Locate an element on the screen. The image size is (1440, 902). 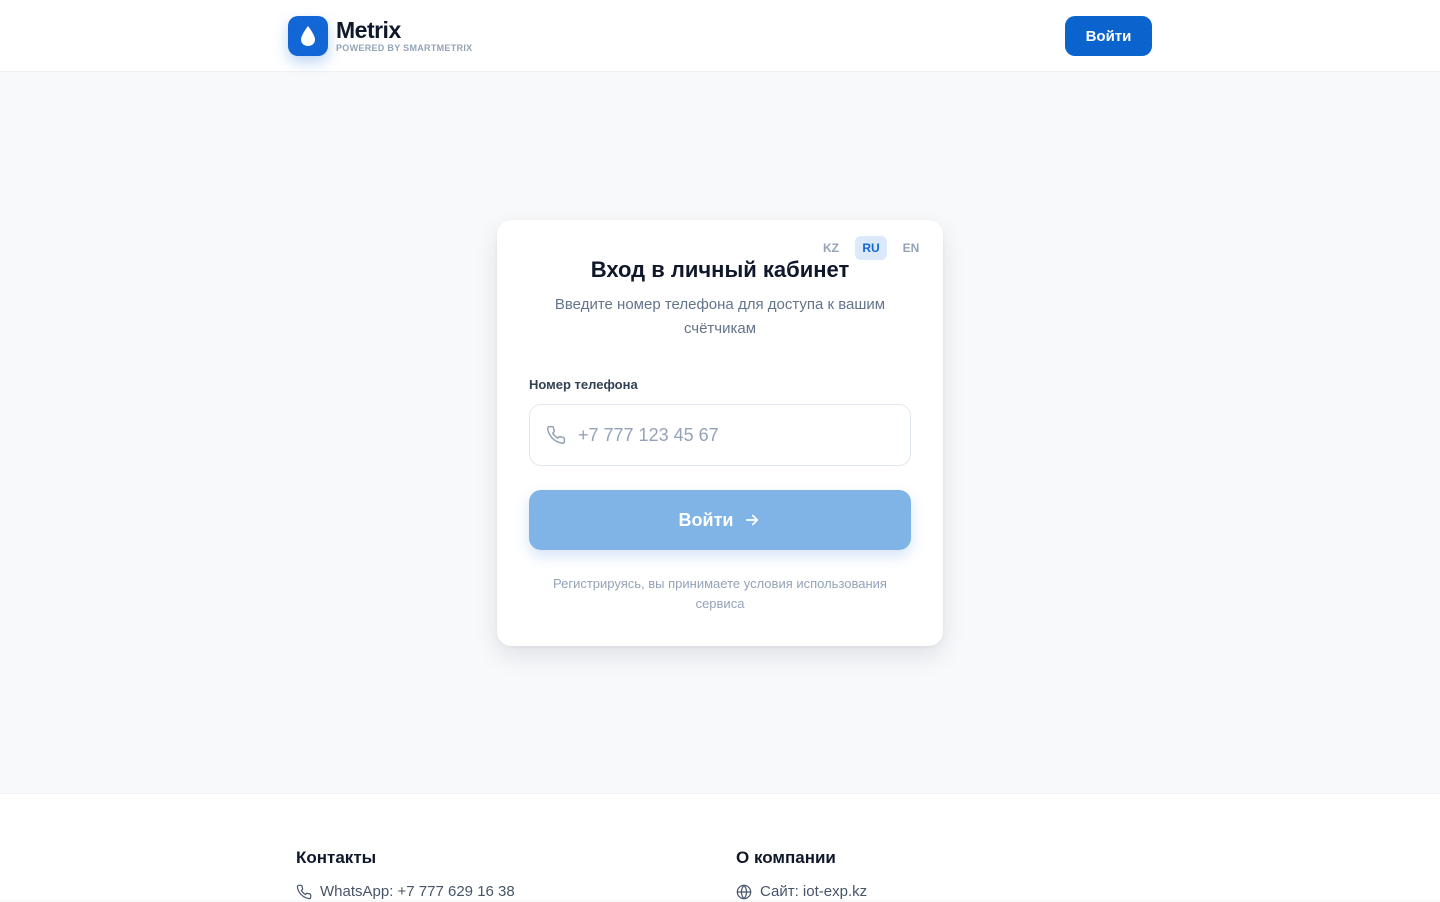
phone-input is located at coordinates (738, 435).